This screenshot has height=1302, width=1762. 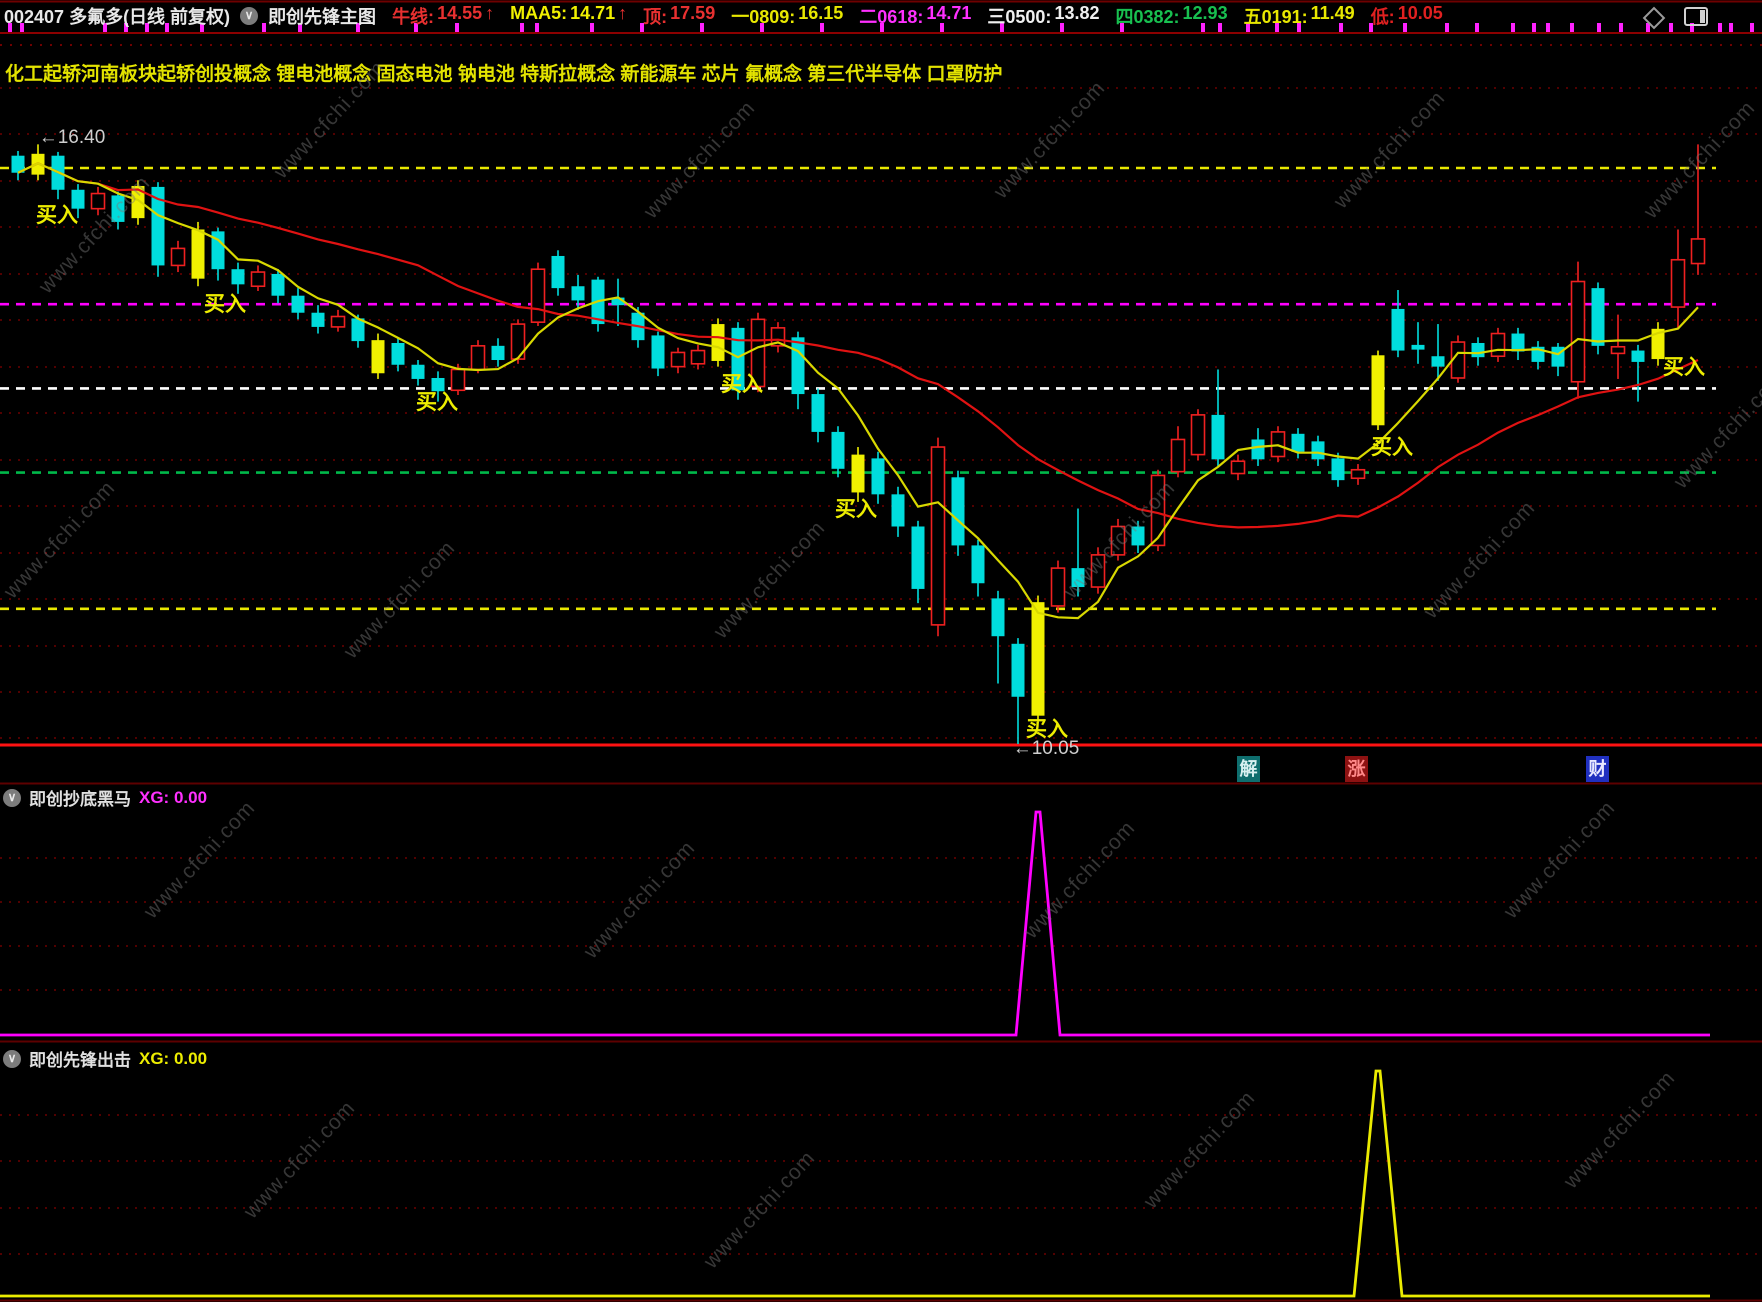 What do you see at coordinates (322, 16) in the screenshot?
I see `indicator-name: 即创先锋主图` at bounding box center [322, 16].